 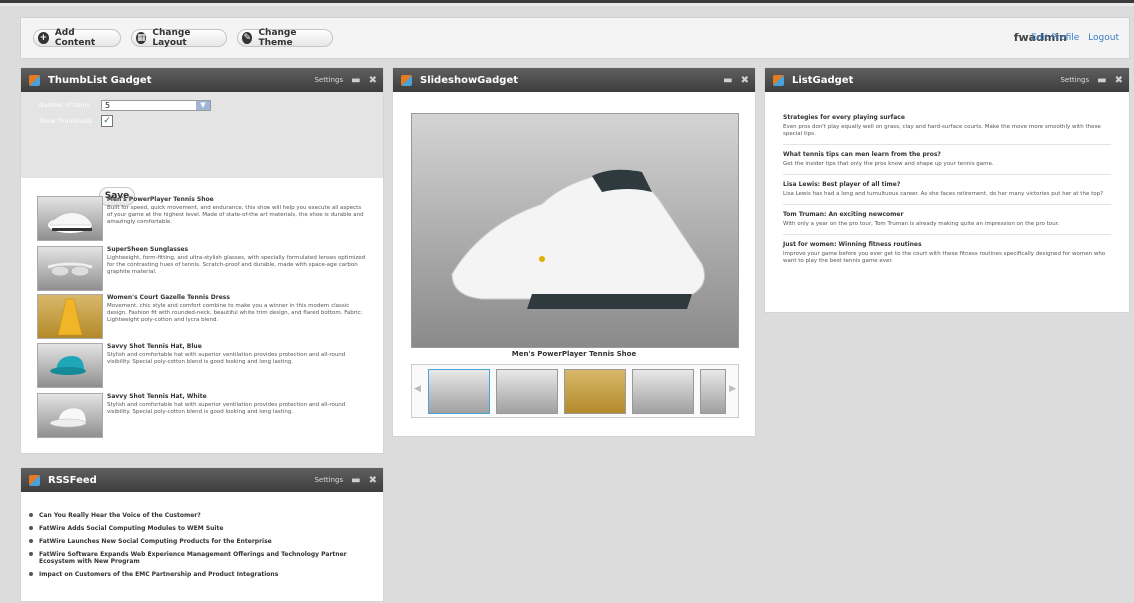 I want to click on slideshow-header: SlideshowGadget ▬ ✖, so click(x=574, y=80).